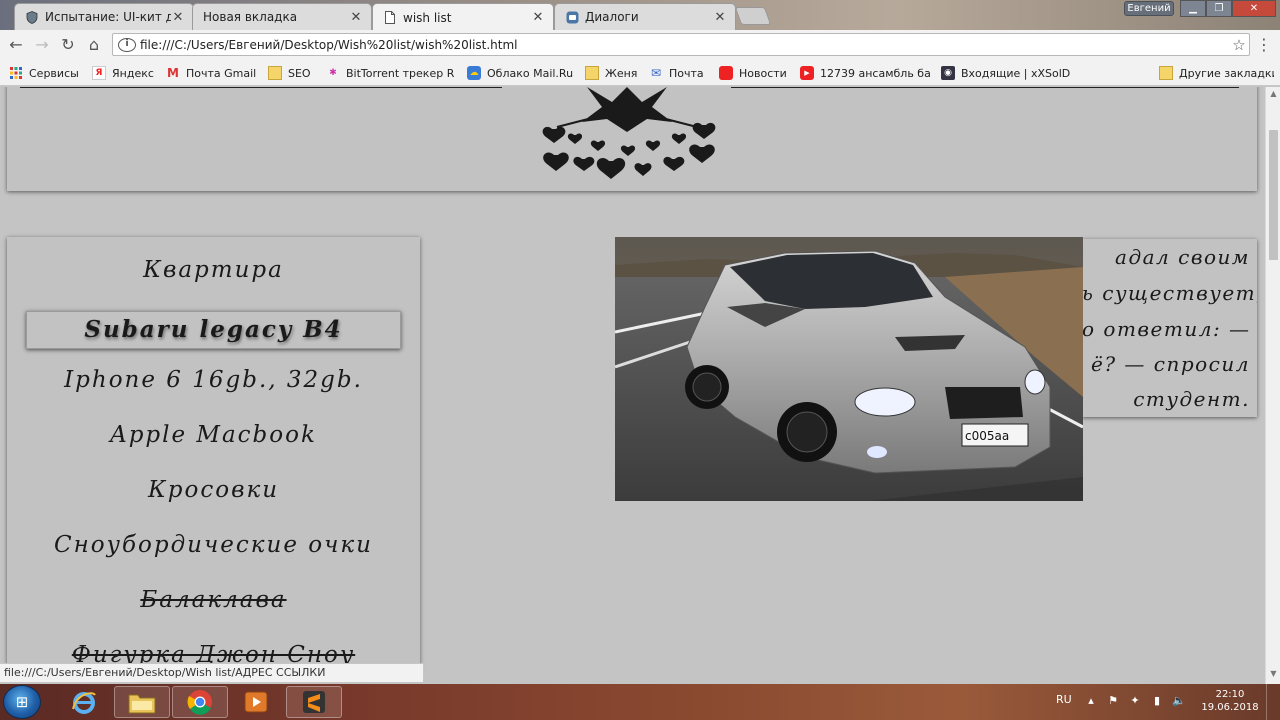 The image size is (1280, 720). I want to click on bookmark-seo: SEO, so click(293, 73).